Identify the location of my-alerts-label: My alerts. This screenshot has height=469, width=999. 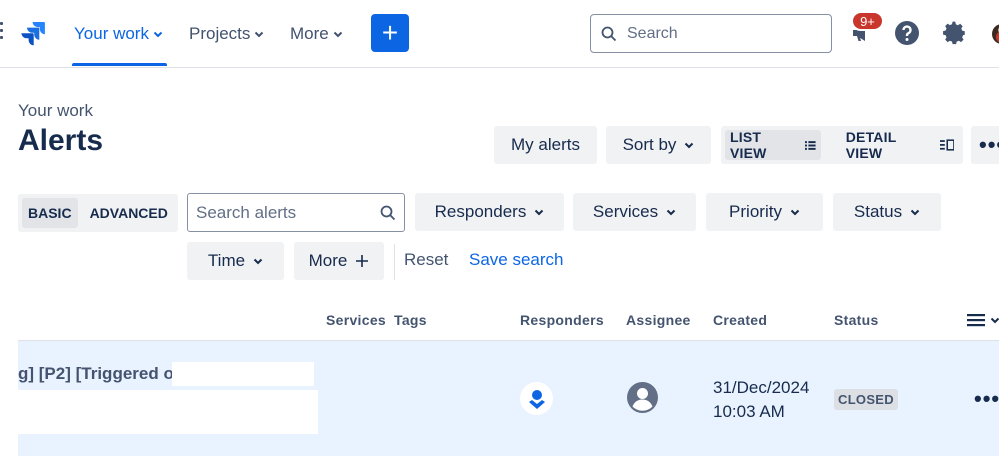
(545, 144).